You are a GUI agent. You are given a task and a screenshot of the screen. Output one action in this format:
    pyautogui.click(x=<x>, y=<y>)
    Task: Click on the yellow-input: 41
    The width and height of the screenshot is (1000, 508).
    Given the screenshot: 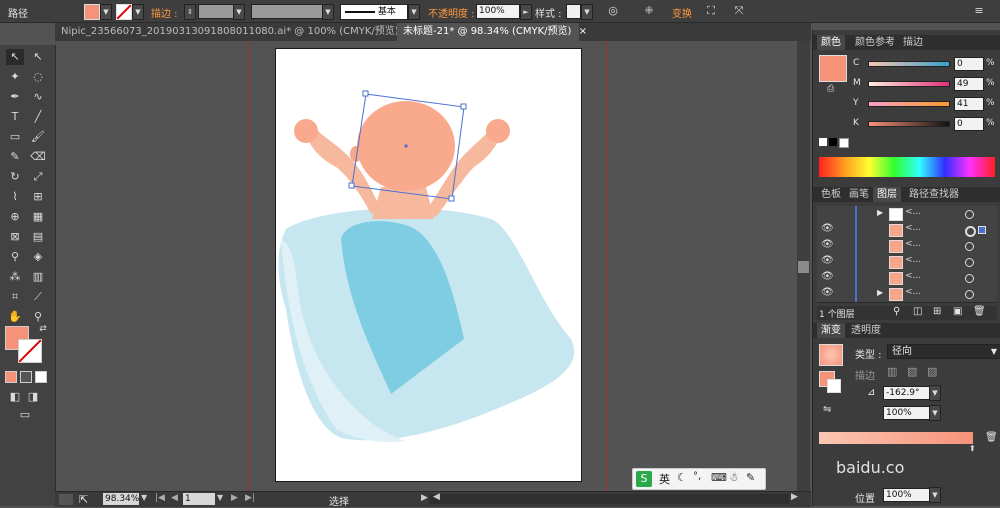 What is the action you would take?
    pyautogui.click(x=969, y=104)
    